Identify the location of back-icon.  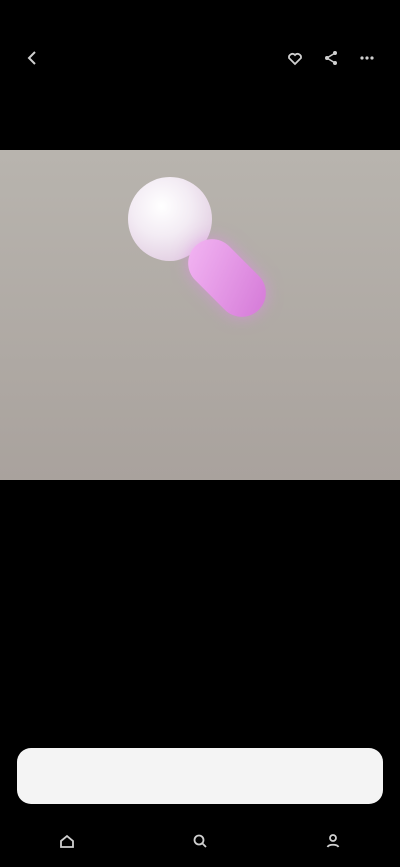
(33, 58).